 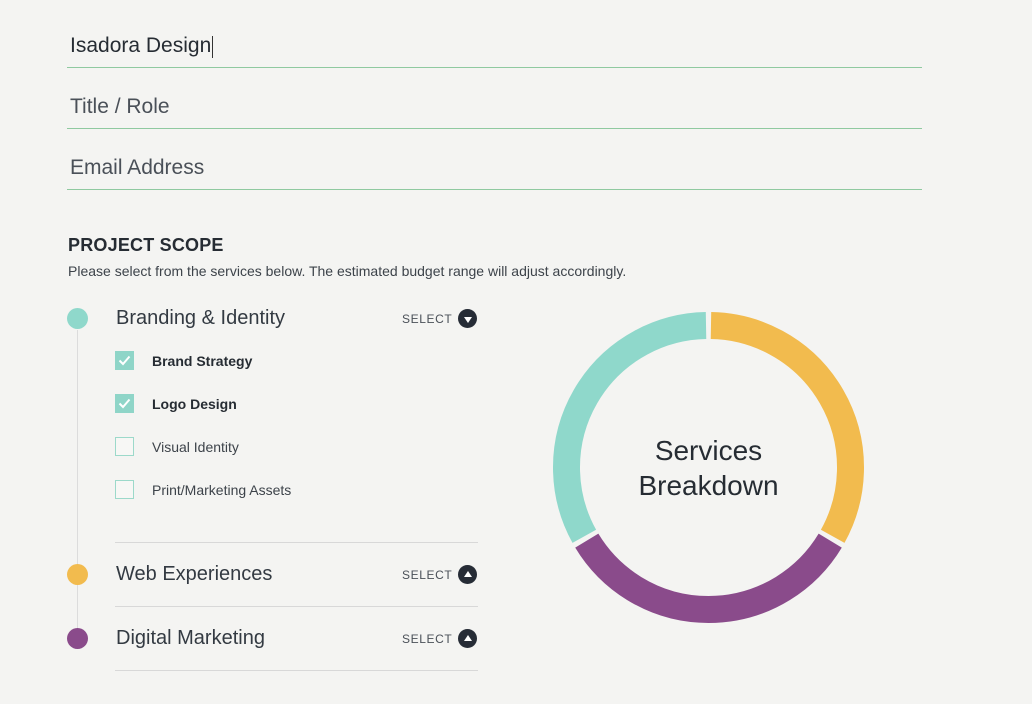 I want to click on email-field, so click(x=494, y=165).